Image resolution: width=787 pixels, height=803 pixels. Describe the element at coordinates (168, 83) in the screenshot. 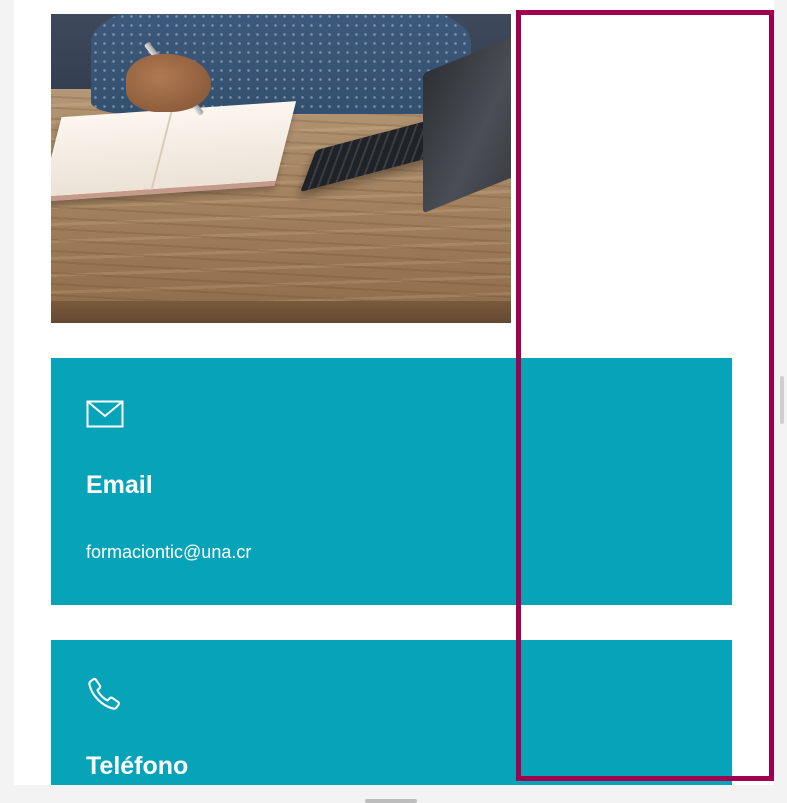

I see `photo-hand` at that location.